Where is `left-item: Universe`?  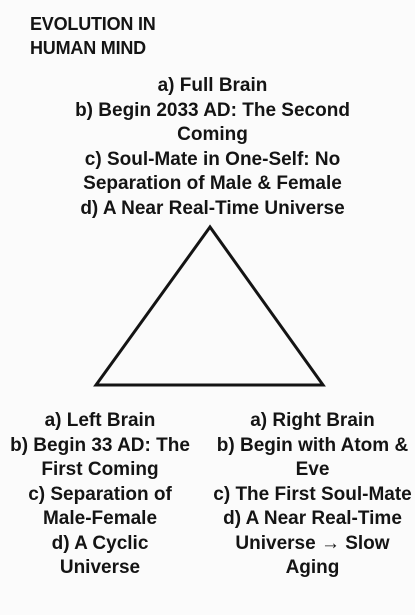
left-item: Universe is located at coordinates (100, 567).